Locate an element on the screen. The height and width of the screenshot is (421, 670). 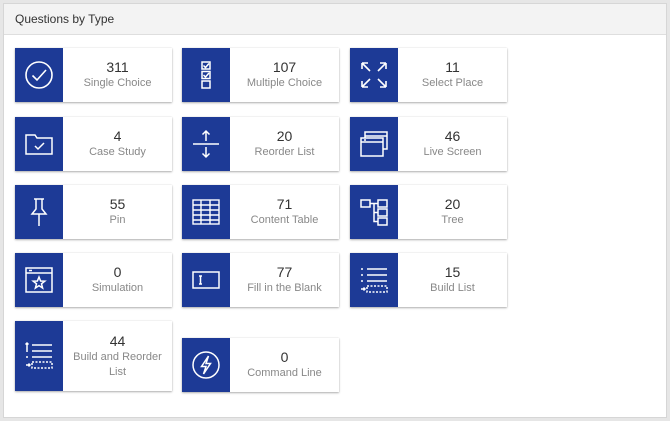
card-label: Tree is located at coordinates (452, 220).